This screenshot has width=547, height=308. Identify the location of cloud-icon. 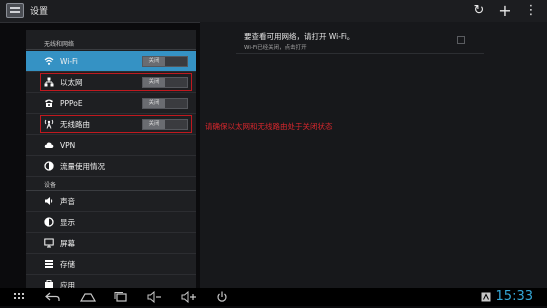
(49, 145).